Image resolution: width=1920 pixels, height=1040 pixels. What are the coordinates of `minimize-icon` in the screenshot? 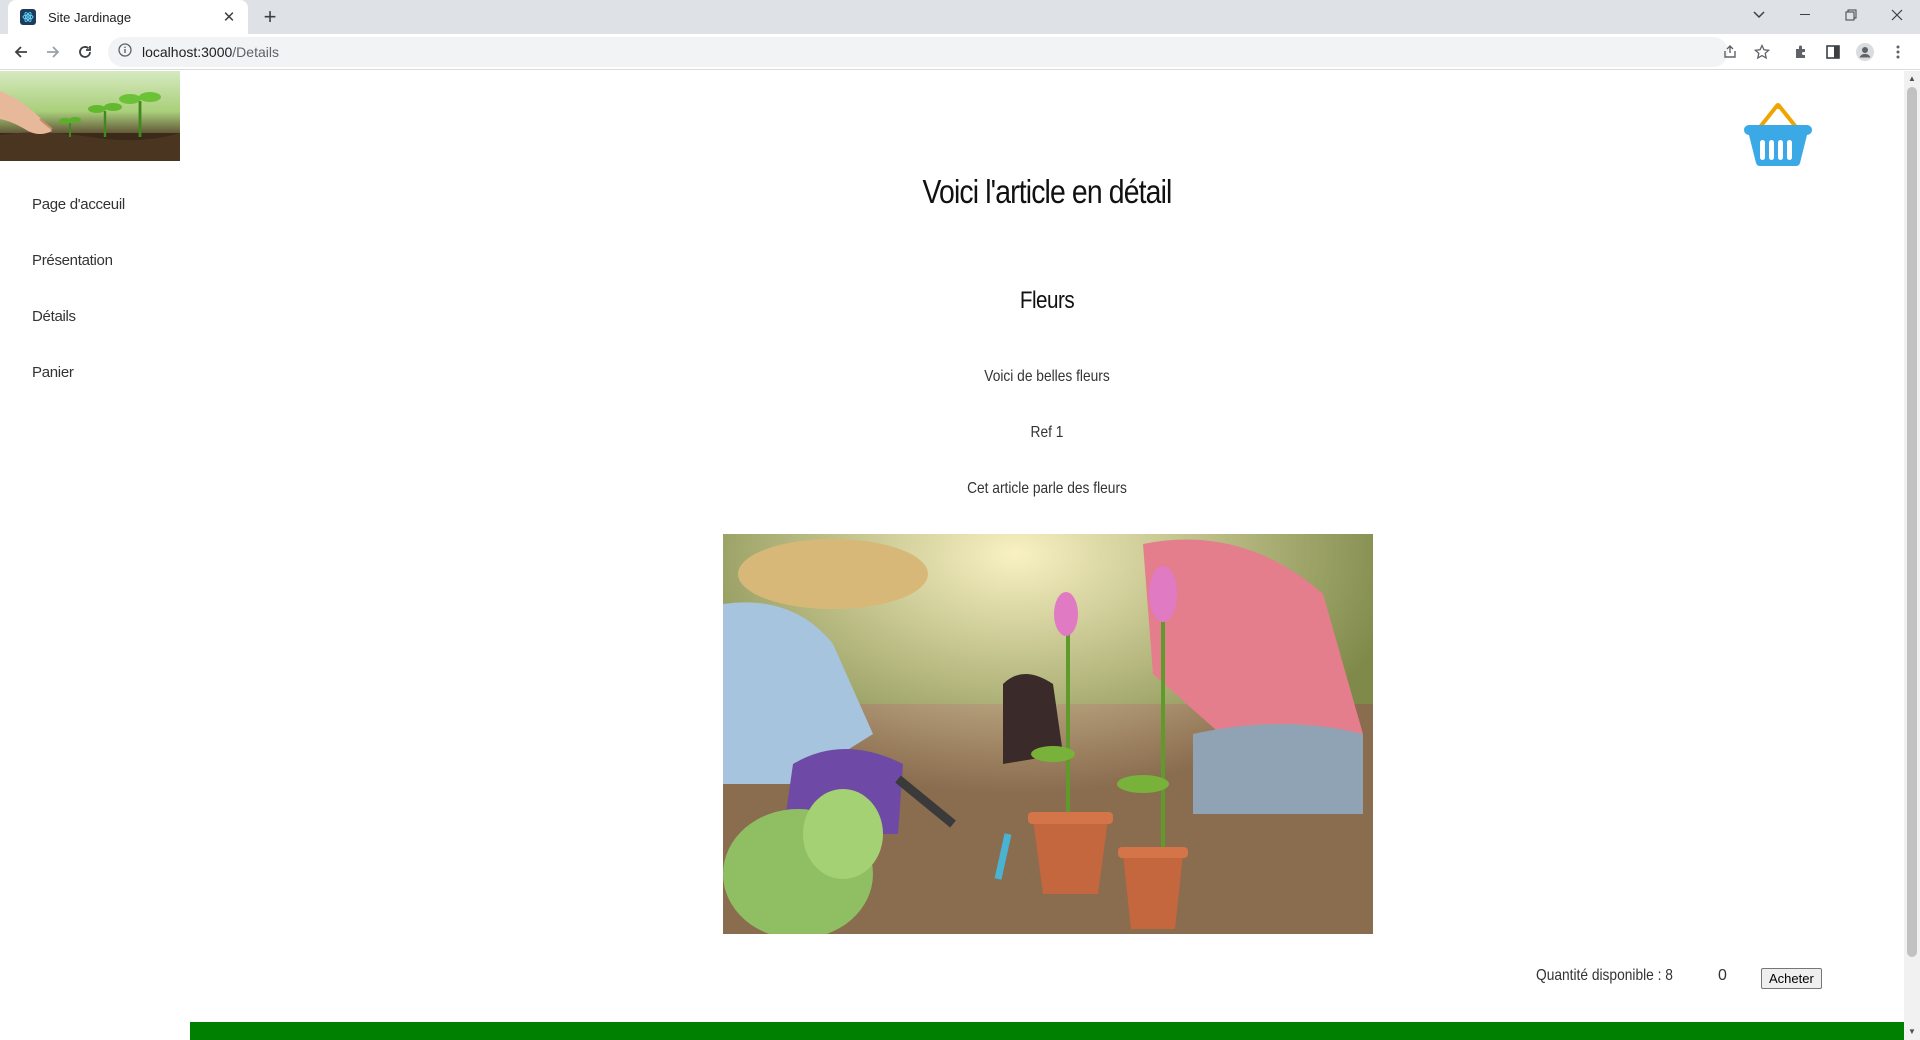 It's located at (1805, 15).